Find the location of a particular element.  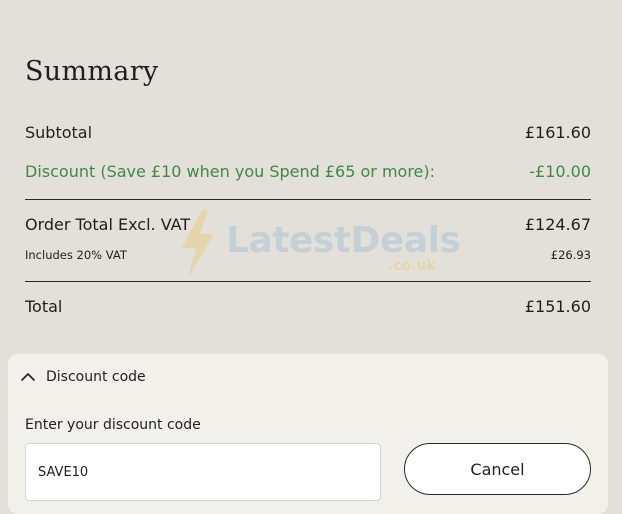

vat-row: Includes 20% VAT £26.93 is located at coordinates (308, 255).